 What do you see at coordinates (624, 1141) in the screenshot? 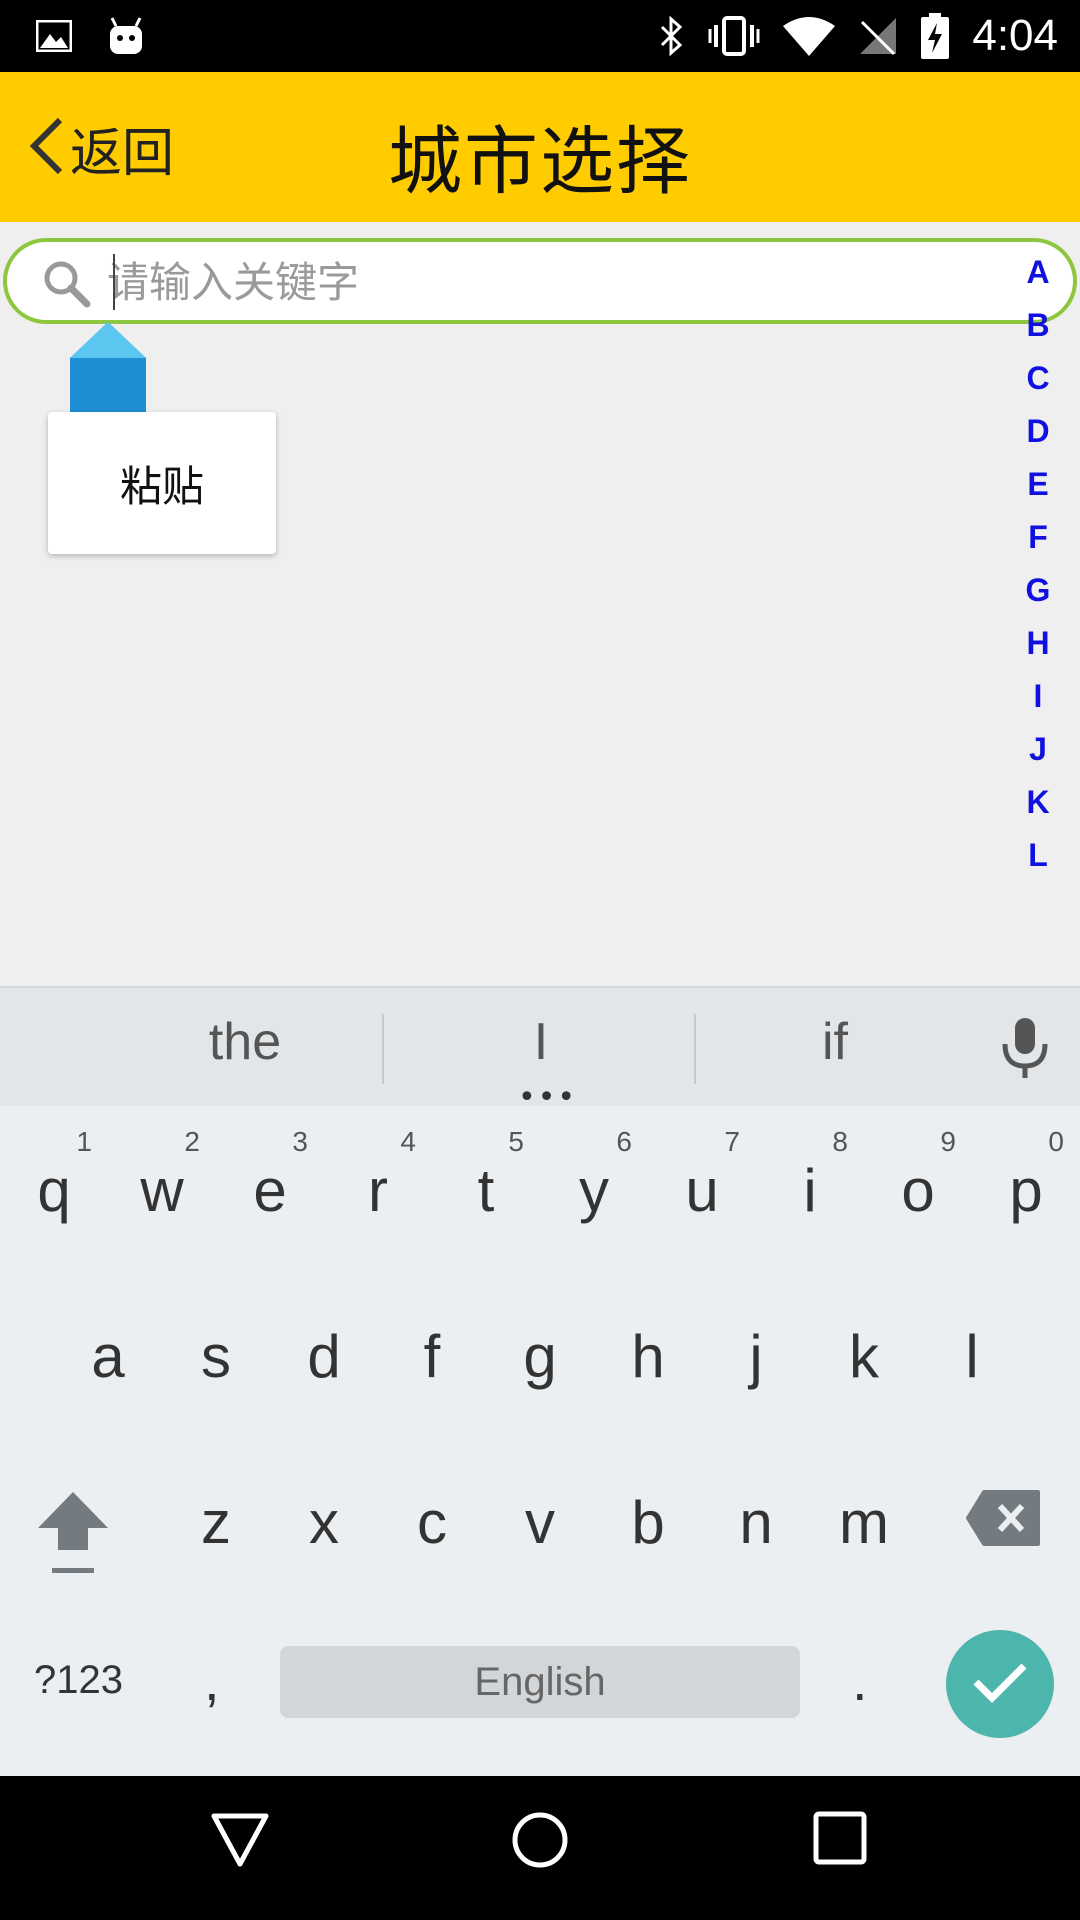
I see `key-hint: 6` at bounding box center [624, 1141].